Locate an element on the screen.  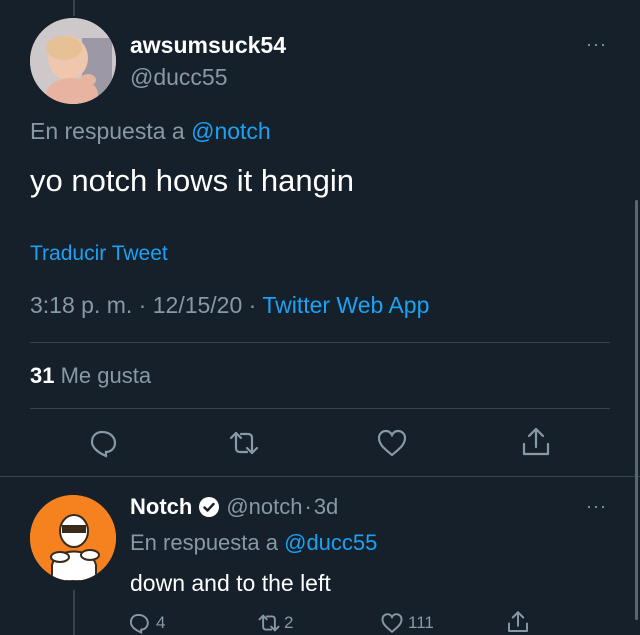
translate-link: Traducir Tweet is located at coordinates (99, 254).